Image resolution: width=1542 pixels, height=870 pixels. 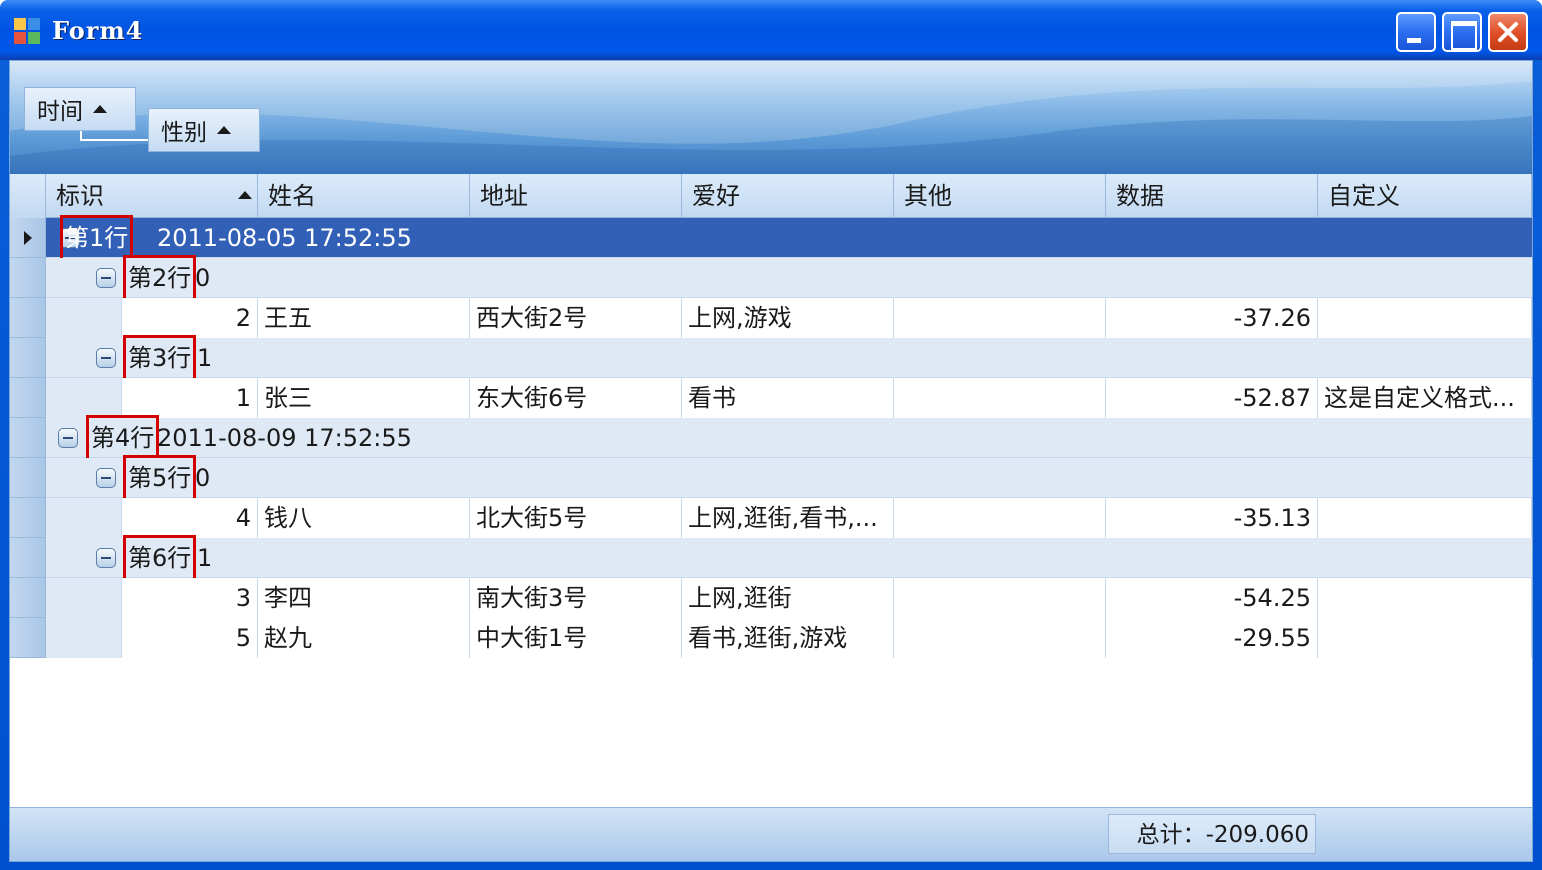 What do you see at coordinates (96, 238) in the screenshot?
I see `group-tag: 第1行` at bounding box center [96, 238].